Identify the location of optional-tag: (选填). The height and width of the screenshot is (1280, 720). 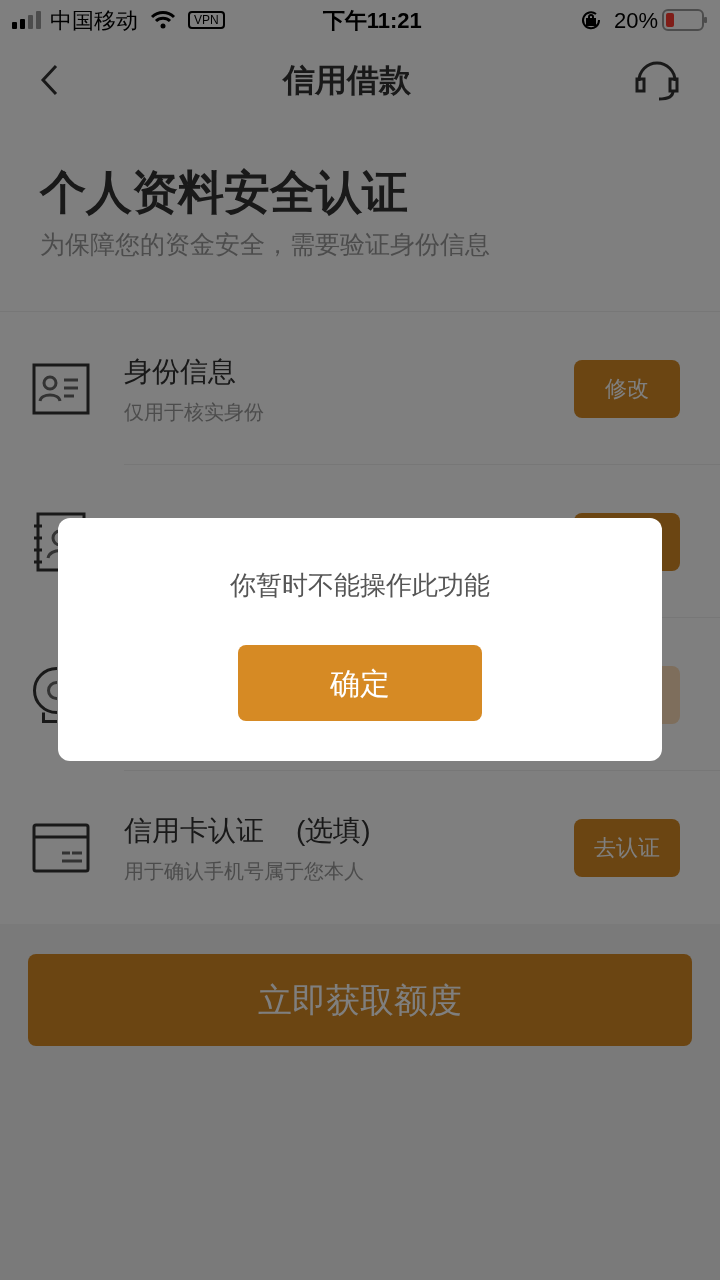
(333, 830).